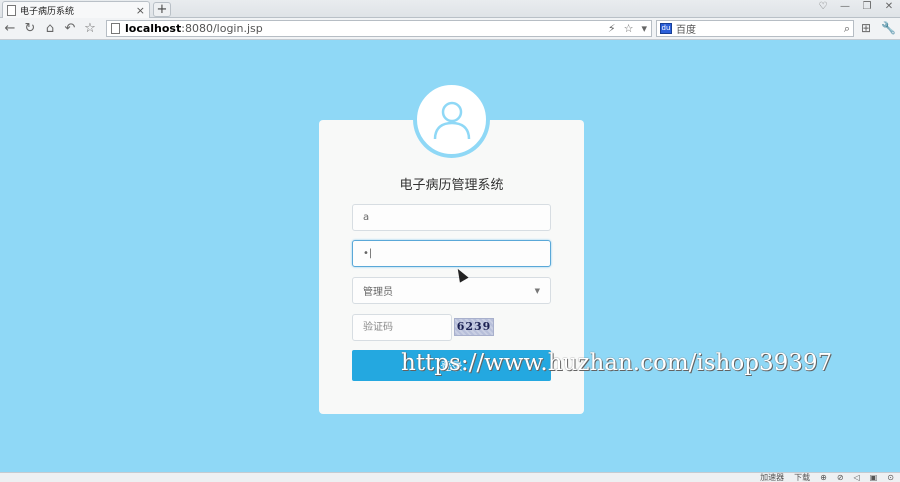 This screenshot has width=900, height=482. I want to click on lightning-icon: ⚡, so click(612, 28).